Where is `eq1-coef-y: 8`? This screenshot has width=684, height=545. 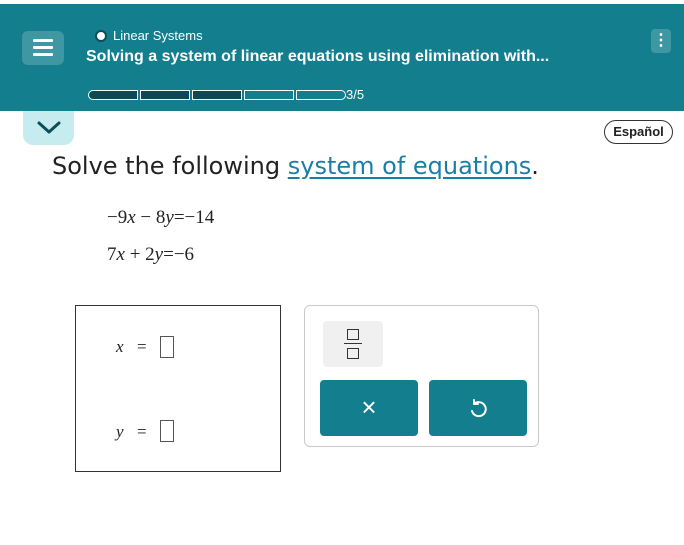
eq1-coef-y: 8 is located at coordinates (160, 217).